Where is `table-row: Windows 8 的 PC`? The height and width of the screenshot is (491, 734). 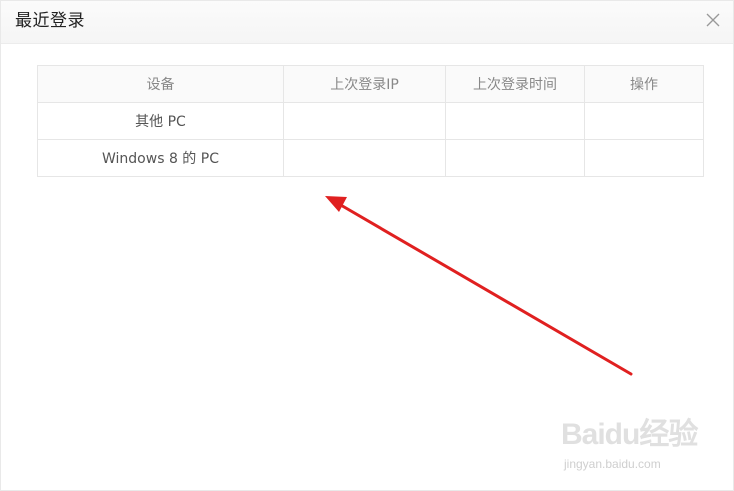 table-row: Windows 8 的 PC is located at coordinates (370, 158).